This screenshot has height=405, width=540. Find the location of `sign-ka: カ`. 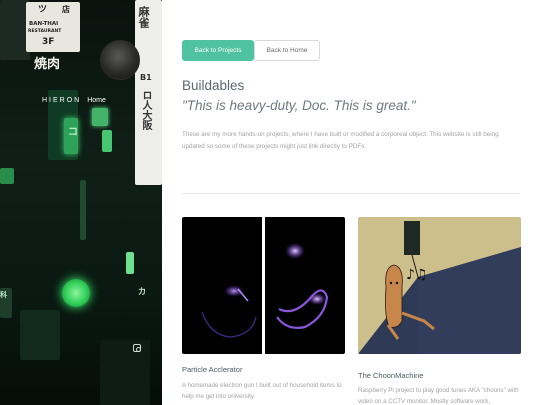

sign-ka: カ is located at coordinates (142, 291).